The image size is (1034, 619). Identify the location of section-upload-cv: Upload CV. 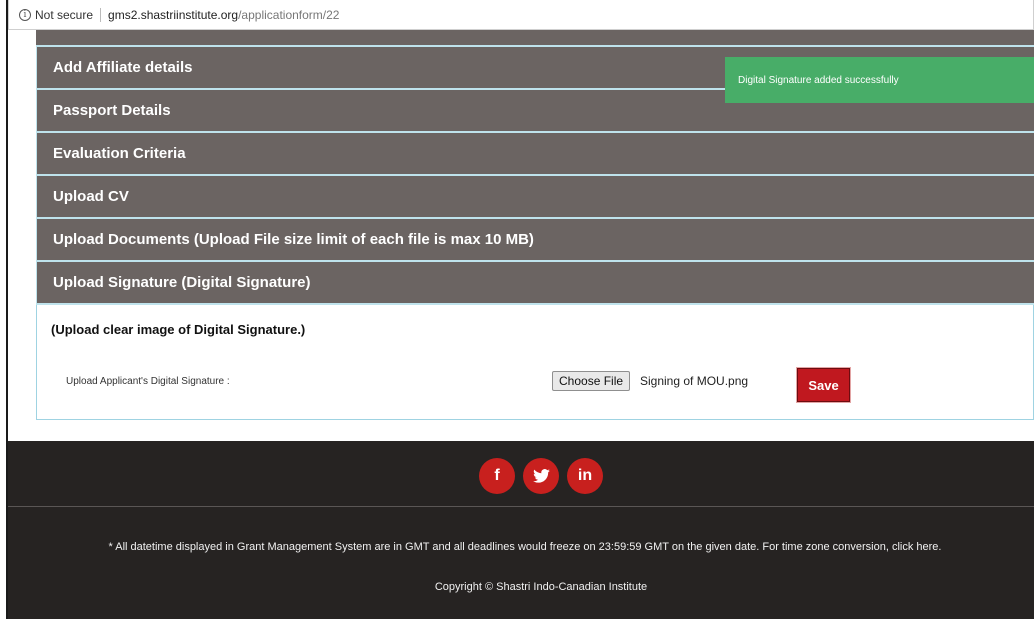
(535, 197).